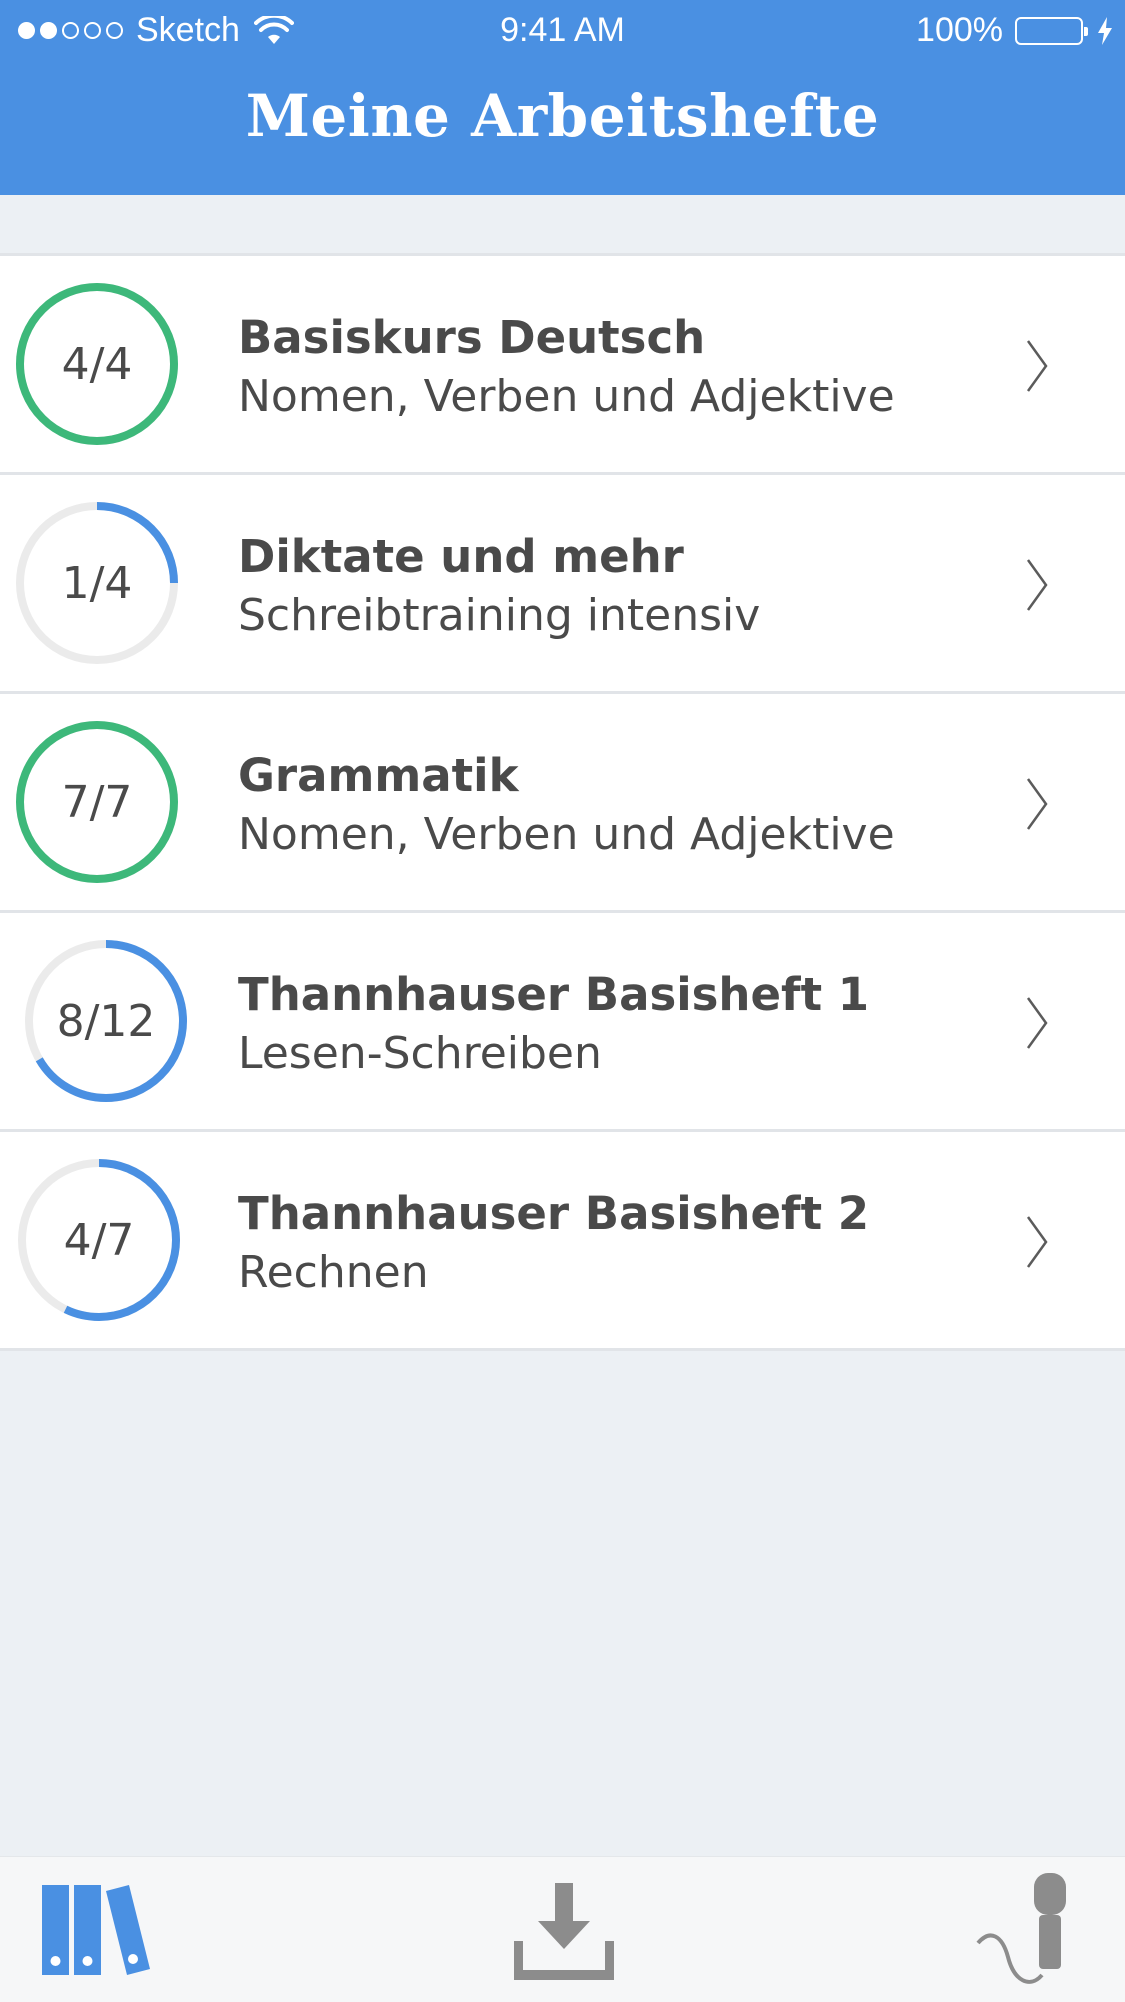  I want to click on workbook-title: Diktate und mehr, so click(461, 556).